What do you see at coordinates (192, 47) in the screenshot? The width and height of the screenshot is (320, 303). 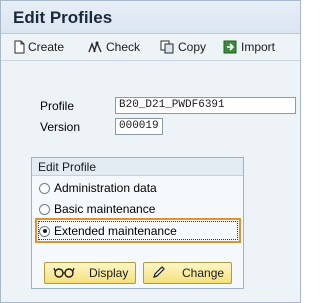 I see `copy-label: Copy` at bounding box center [192, 47].